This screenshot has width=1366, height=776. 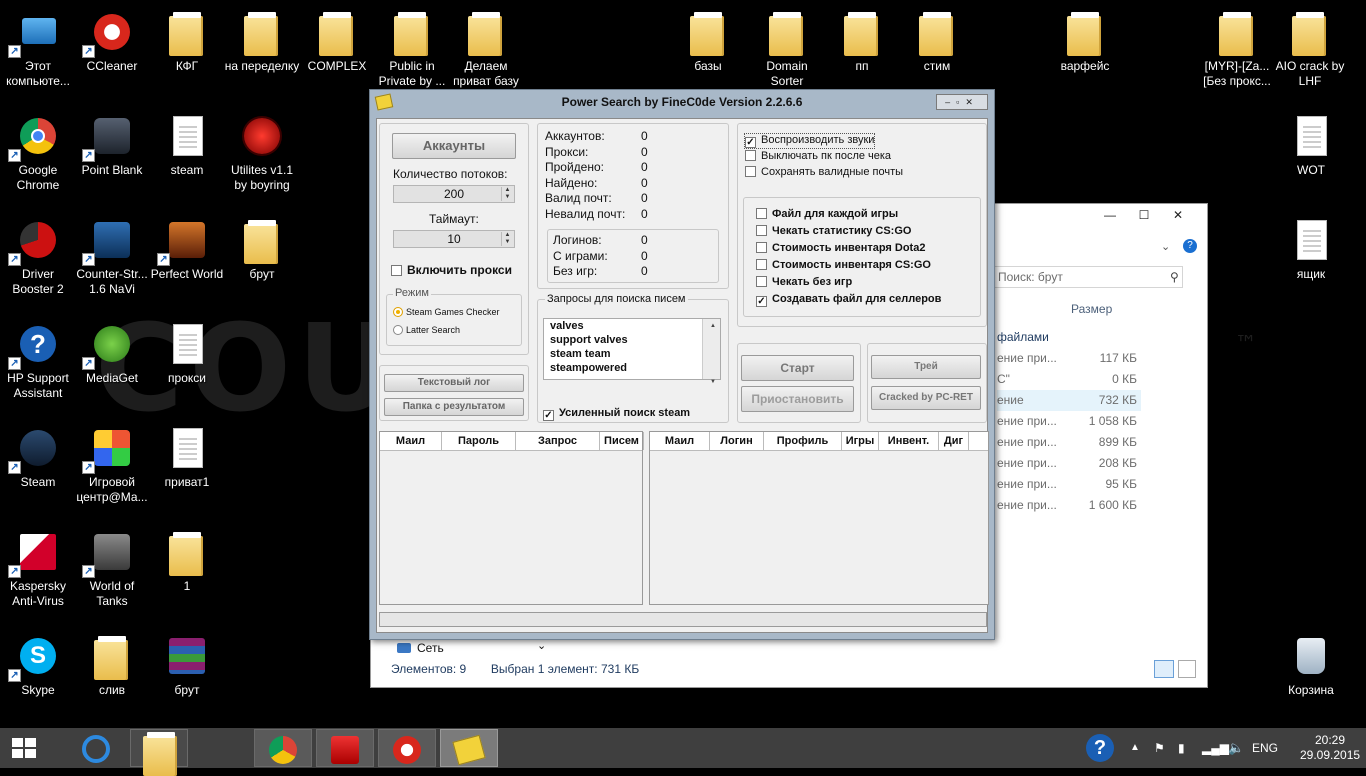 I want to click on desktop-icon: WOT, so click(x=1311, y=145).